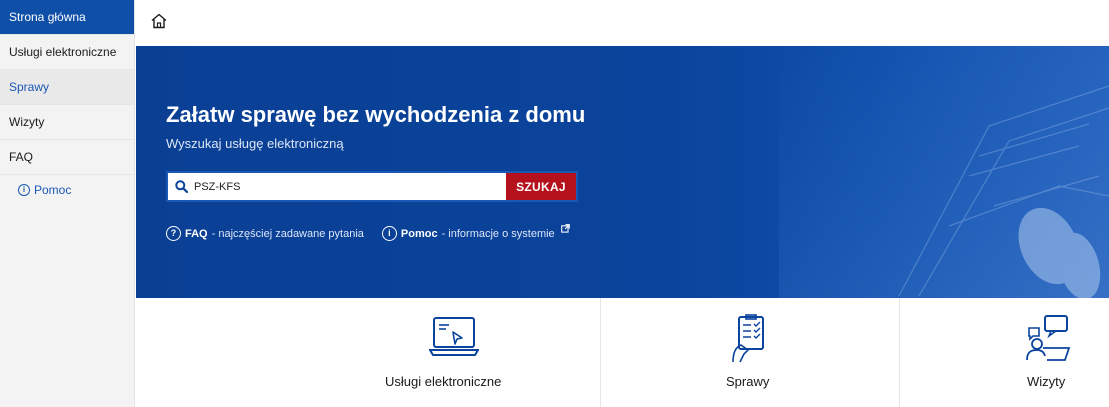 This screenshot has height=407, width=1109. Describe the element at coordinates (67, 157) in the screenshot. I see `sidebar-item-faq: FAQ` at that location.